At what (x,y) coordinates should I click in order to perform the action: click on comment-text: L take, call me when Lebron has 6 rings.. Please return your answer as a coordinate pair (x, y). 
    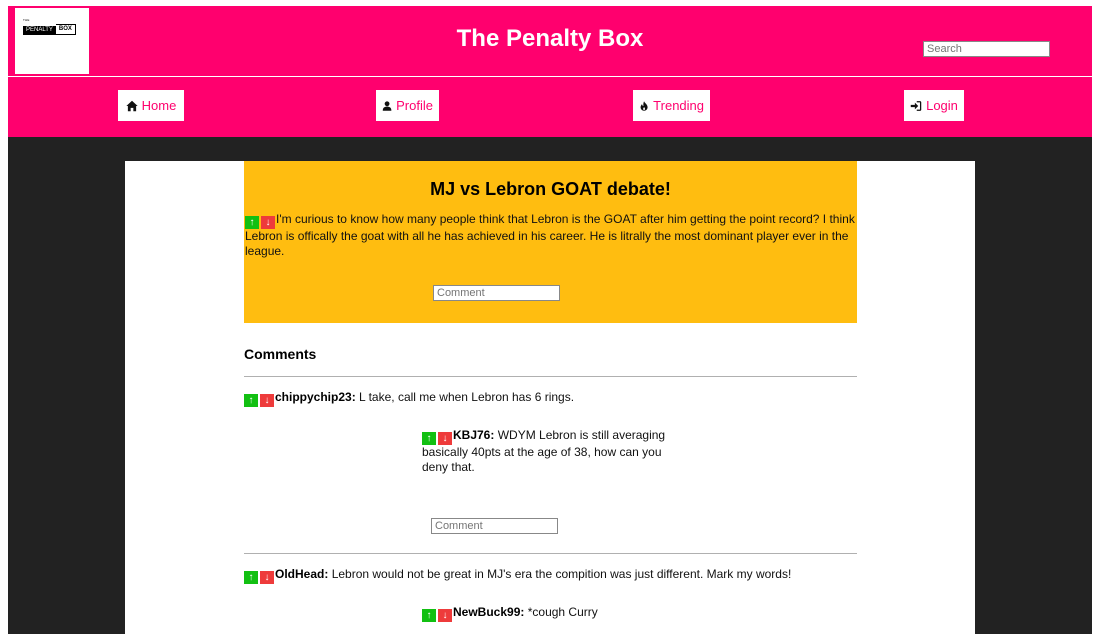
    Looking at the image, I should click on (467, 397).